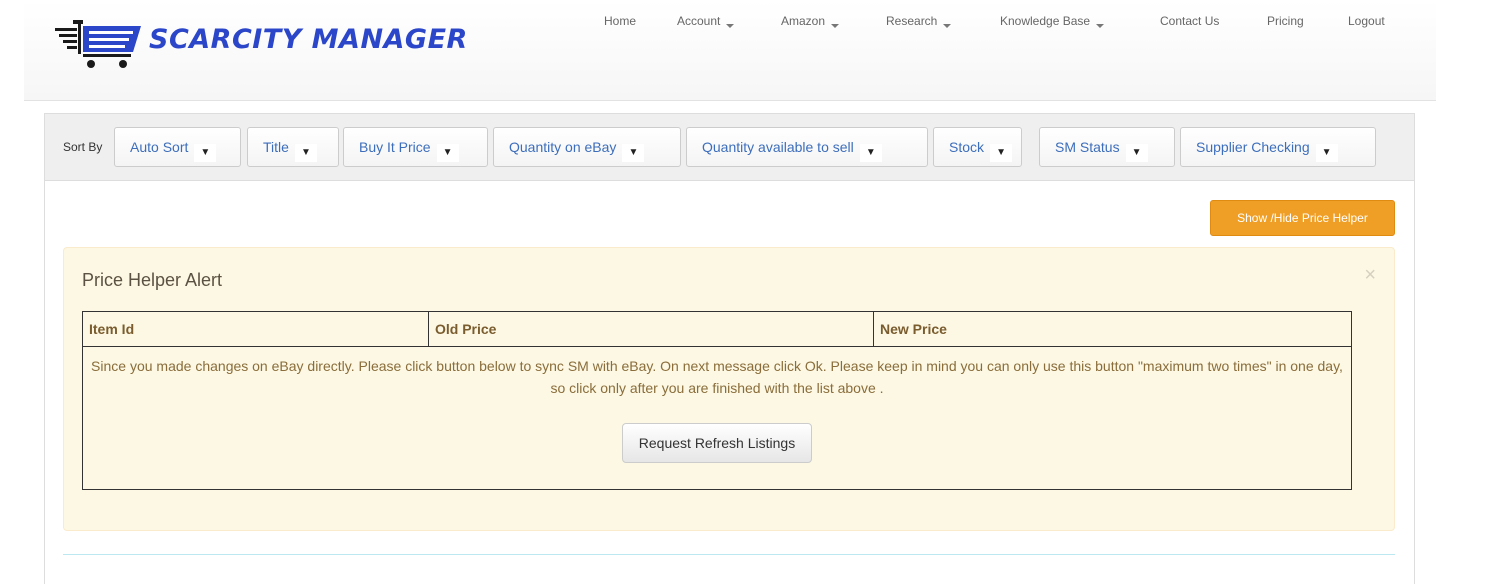 The image size is (1491, 584). What do you see at coordinates (276, 147) in the screenshot?
I see `sort-button-label: Title` at bounding box center [276, 147].